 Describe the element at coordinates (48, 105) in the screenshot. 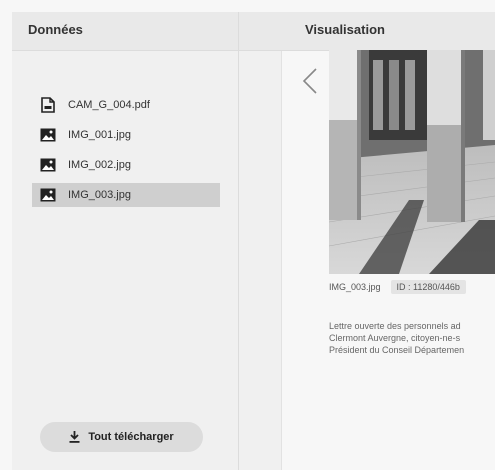

I see `pdf-file-icon` at that location.